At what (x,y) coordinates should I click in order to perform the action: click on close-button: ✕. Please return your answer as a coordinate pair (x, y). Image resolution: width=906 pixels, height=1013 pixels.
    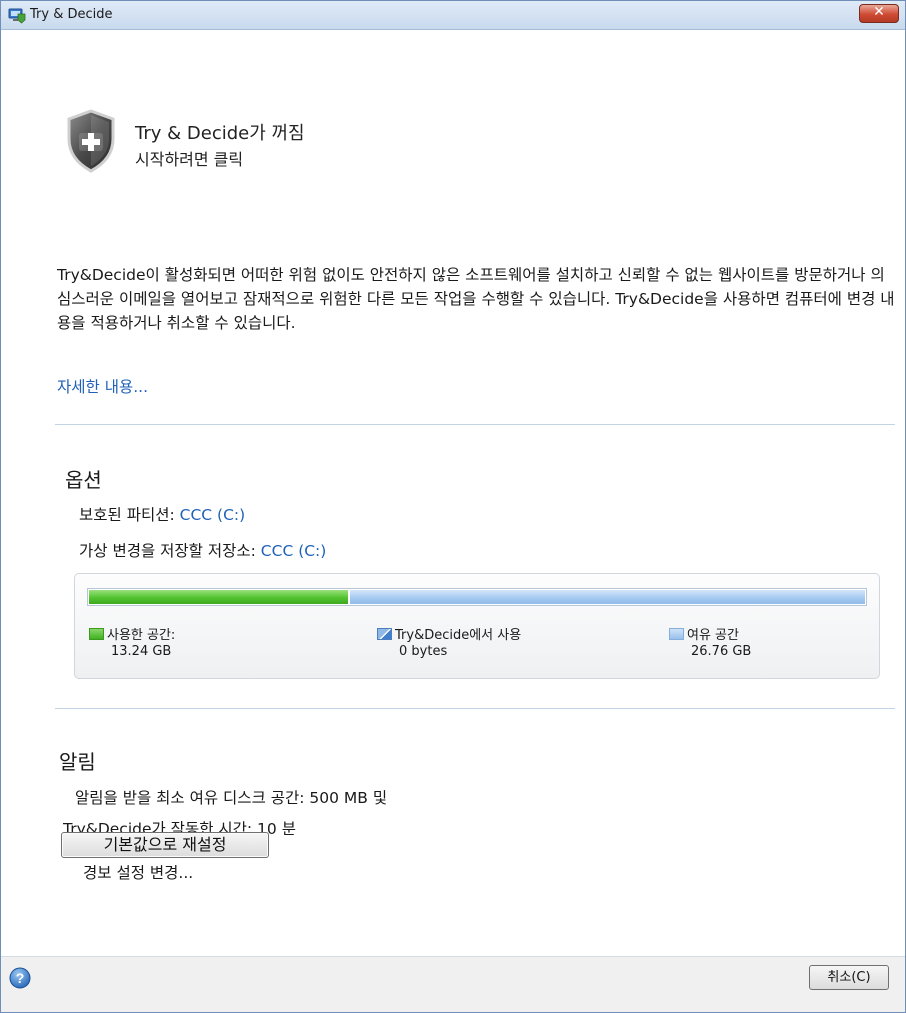
    Looking at the image, I should click on (879, 13).